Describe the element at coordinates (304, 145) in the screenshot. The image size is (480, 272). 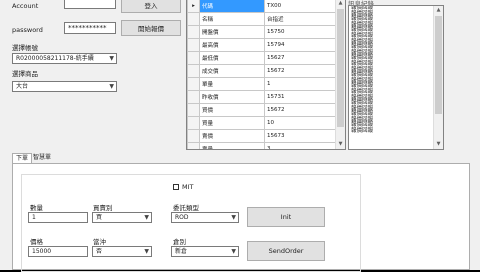
I see `value-cell: 3` at that location.